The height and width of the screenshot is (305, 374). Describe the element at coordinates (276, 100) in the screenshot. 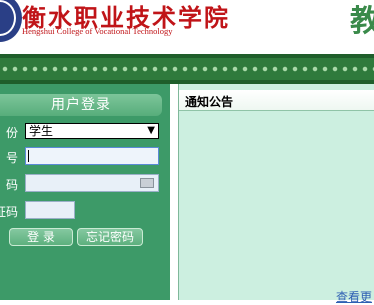

I see `notice-header: 通知公告` at that location.